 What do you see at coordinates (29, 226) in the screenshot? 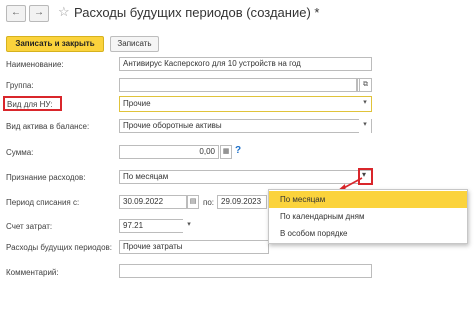
I see `account-label: Счет затрат:` at bounding box center [29, 226].